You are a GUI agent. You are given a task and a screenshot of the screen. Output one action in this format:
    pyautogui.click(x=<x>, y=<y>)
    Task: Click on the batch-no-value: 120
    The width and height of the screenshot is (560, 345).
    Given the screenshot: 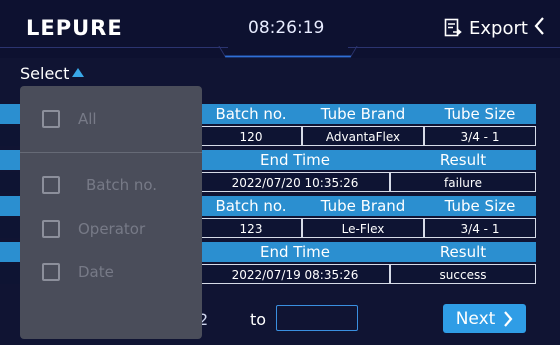 What is the action you would take?
    pyautogui.click(x=251, y=136)
    